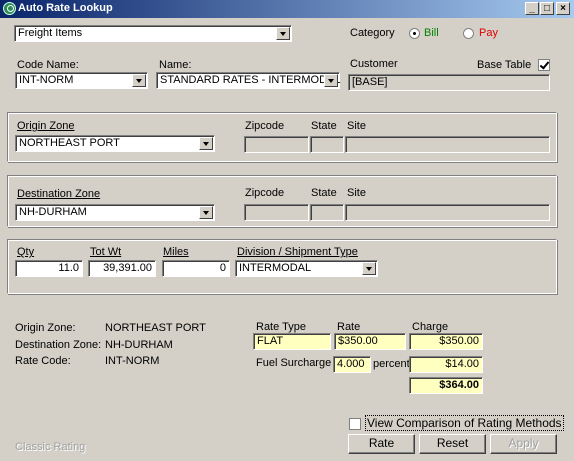 The width and height of the screenshot is (574, 461). Describe the element at coordinates (327, 212) in the screenshot. I see `destination-state-field` at that location.